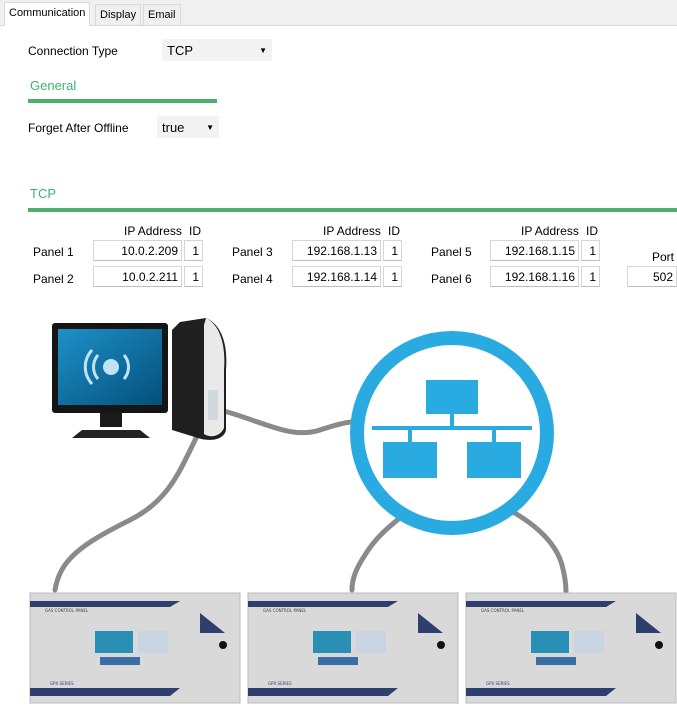 The image size is (677, 705). Describe the element at coordinates (139, 379) in the screenshot. I see `computer-icon` at that location.